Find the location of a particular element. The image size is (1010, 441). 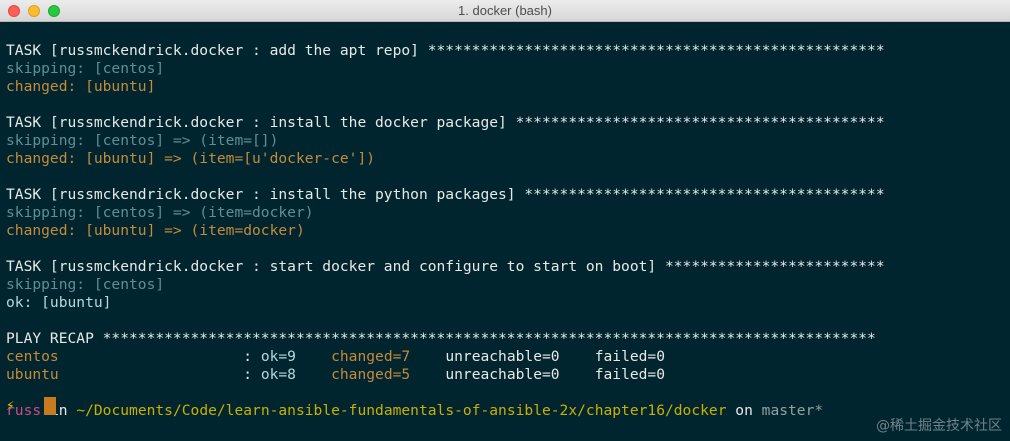

terminal-text-segment: changed=7 is located at coordinates (388, 356).